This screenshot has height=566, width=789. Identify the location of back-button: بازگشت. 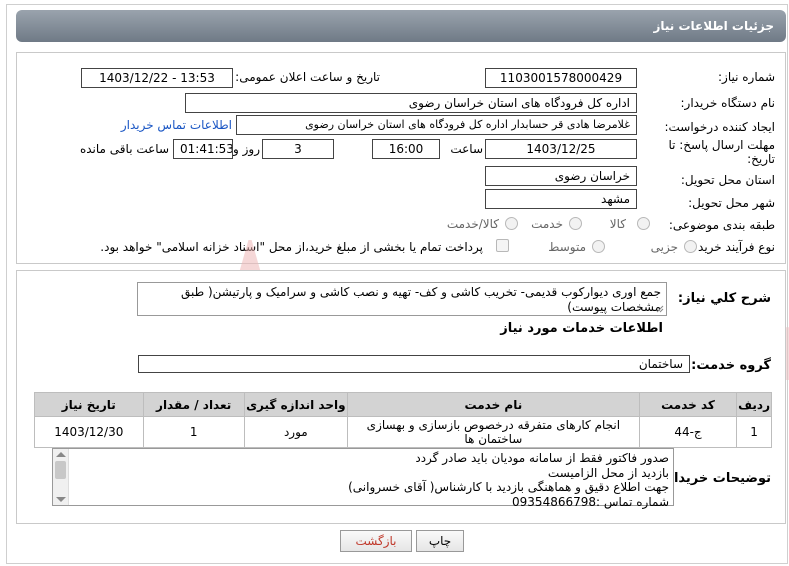
(376, 541).